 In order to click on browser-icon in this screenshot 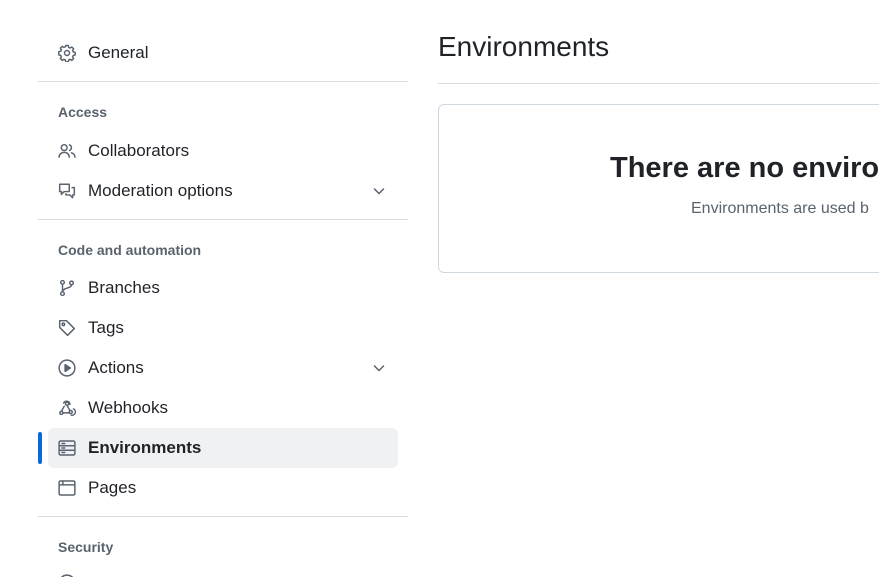, I will do `click(67, 488)`.